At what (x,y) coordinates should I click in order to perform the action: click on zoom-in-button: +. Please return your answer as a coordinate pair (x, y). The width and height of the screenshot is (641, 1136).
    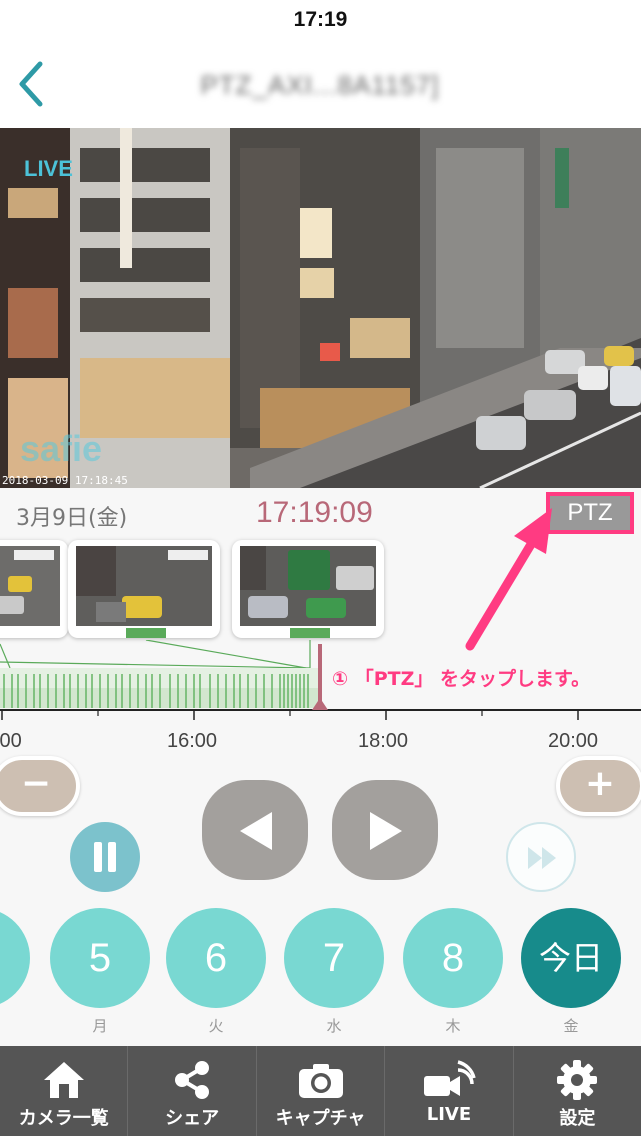
    Looking at the image, I should click on (598, 786).